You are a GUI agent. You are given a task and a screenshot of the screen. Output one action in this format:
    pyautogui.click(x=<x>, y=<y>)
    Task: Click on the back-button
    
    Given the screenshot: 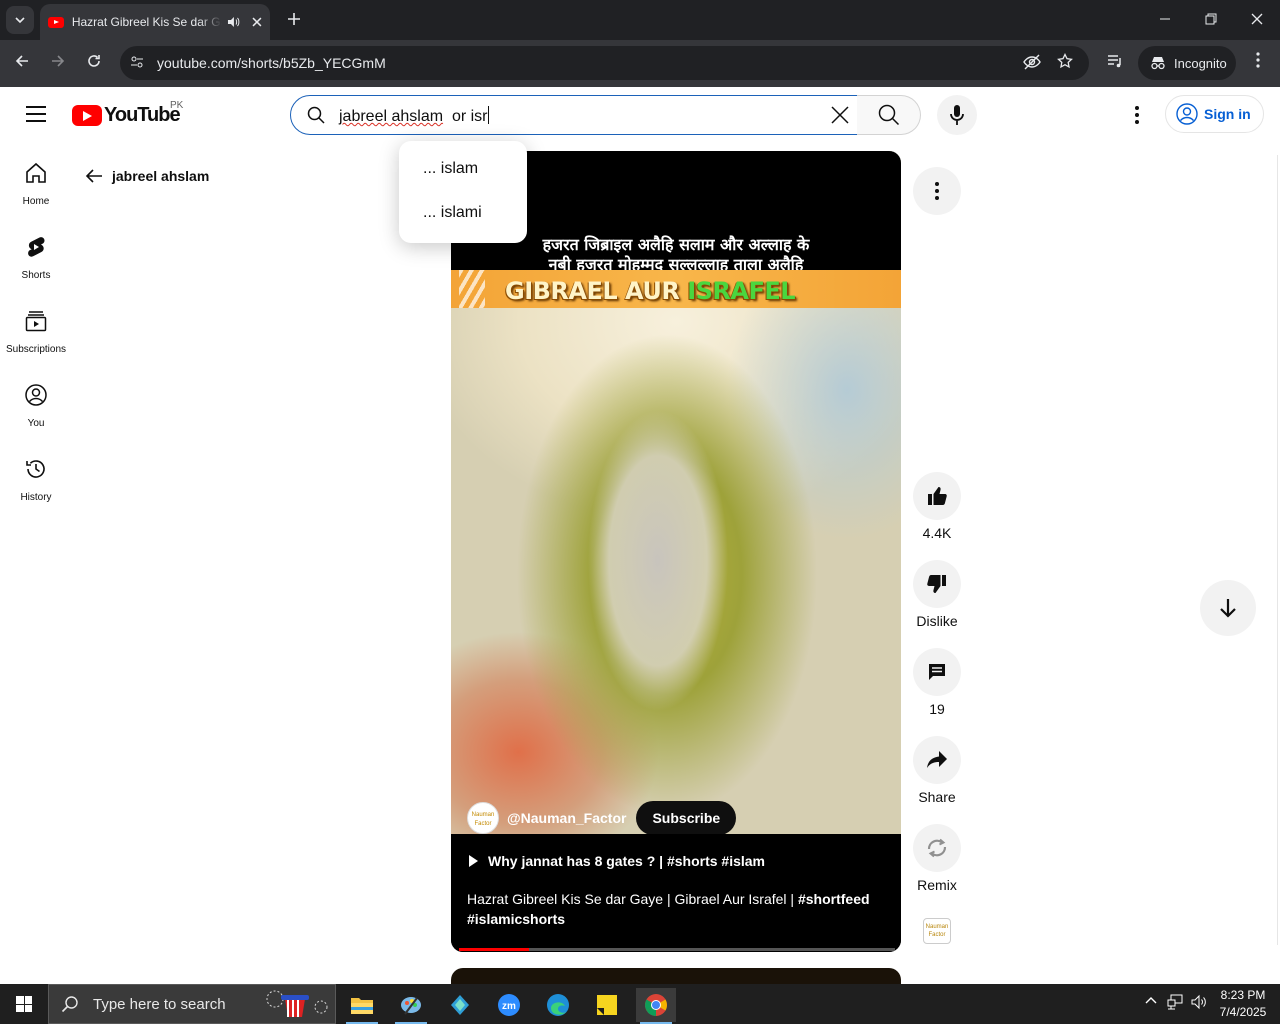 What is the action you would take?
    pyautogui.click(x=22, y=63)
    